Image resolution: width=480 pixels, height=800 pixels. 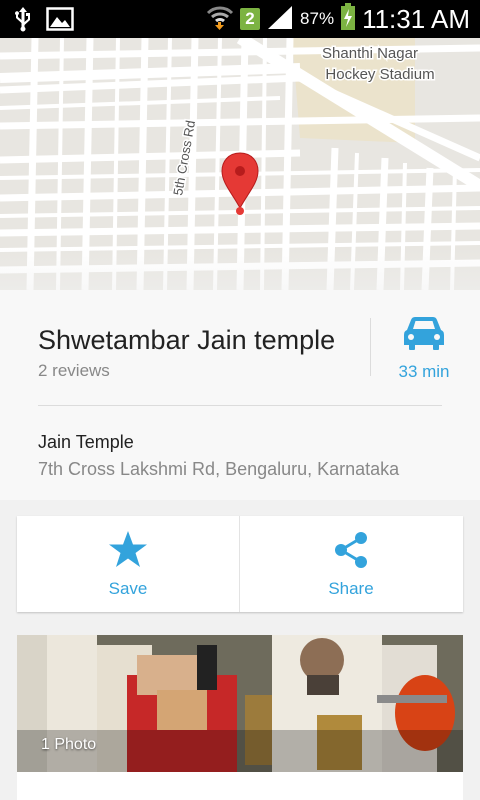 What do you see at coordinates (220, 19) in the screenshot?
I see `wifi-icon` at bounding box center [220, 19].